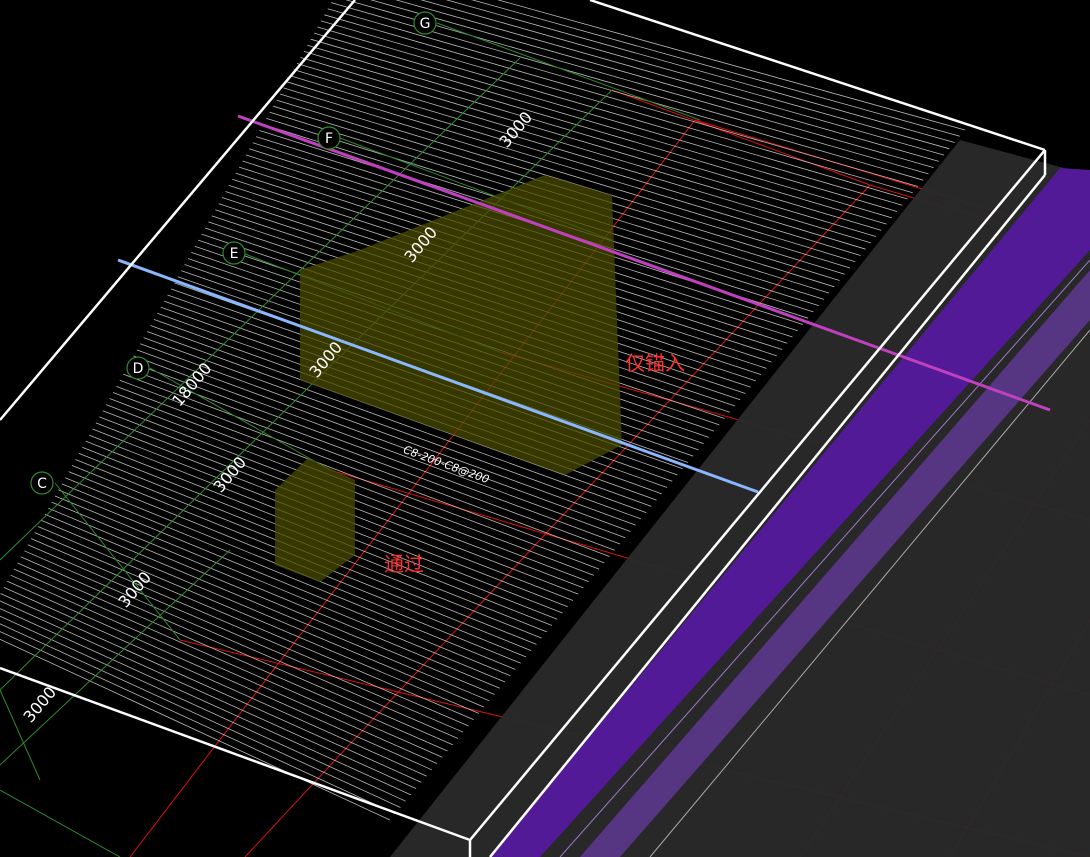 This screenshot has height=857, width=1090. Describe the element at coordinates (404, 564) in the screenshot. I see `zone-label-pass-through: 通过` at that location.